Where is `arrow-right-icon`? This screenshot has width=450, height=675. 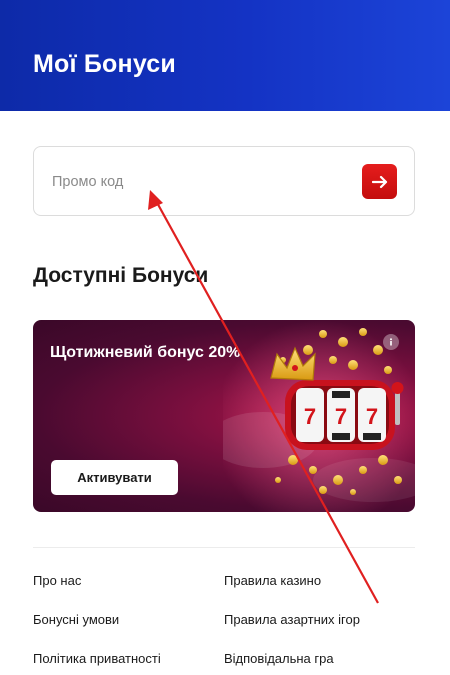 arrow-right-icon is located at coordinates (379, 181).